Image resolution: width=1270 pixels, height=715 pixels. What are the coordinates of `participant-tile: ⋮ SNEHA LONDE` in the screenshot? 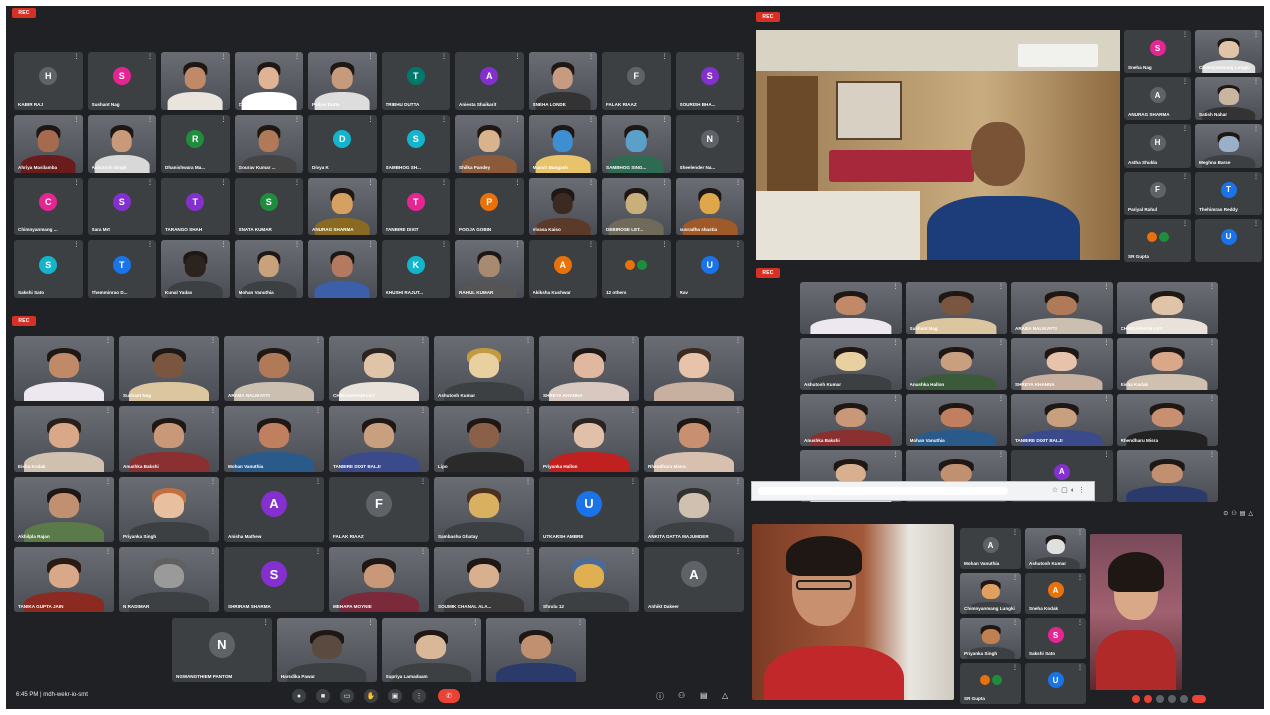 It's located at (562, 81).